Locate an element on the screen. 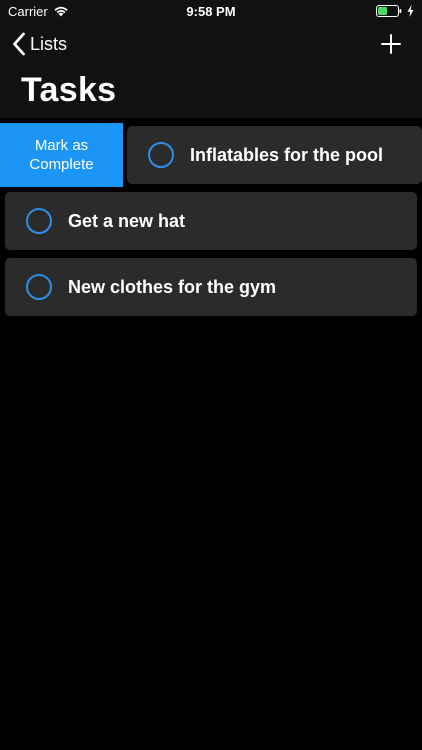 The height and width of the screenshot is (750, 422). add-task-button is located at coordinates (391, 44).